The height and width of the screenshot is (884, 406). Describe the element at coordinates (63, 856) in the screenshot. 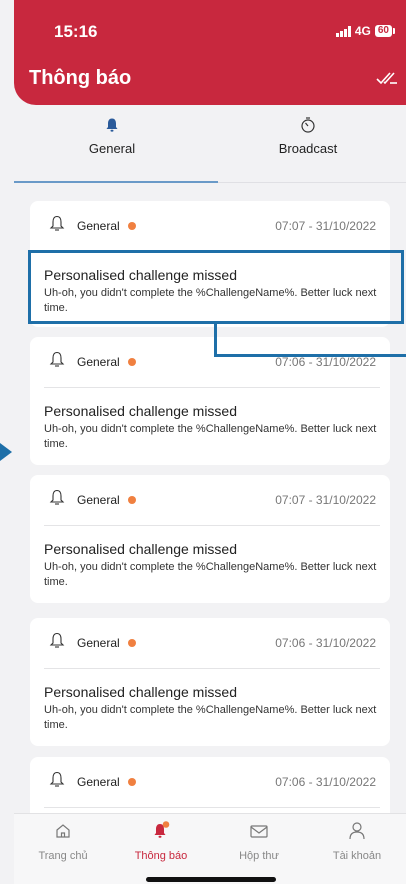

I see `nav-home-label: Trang chủ` at that location.